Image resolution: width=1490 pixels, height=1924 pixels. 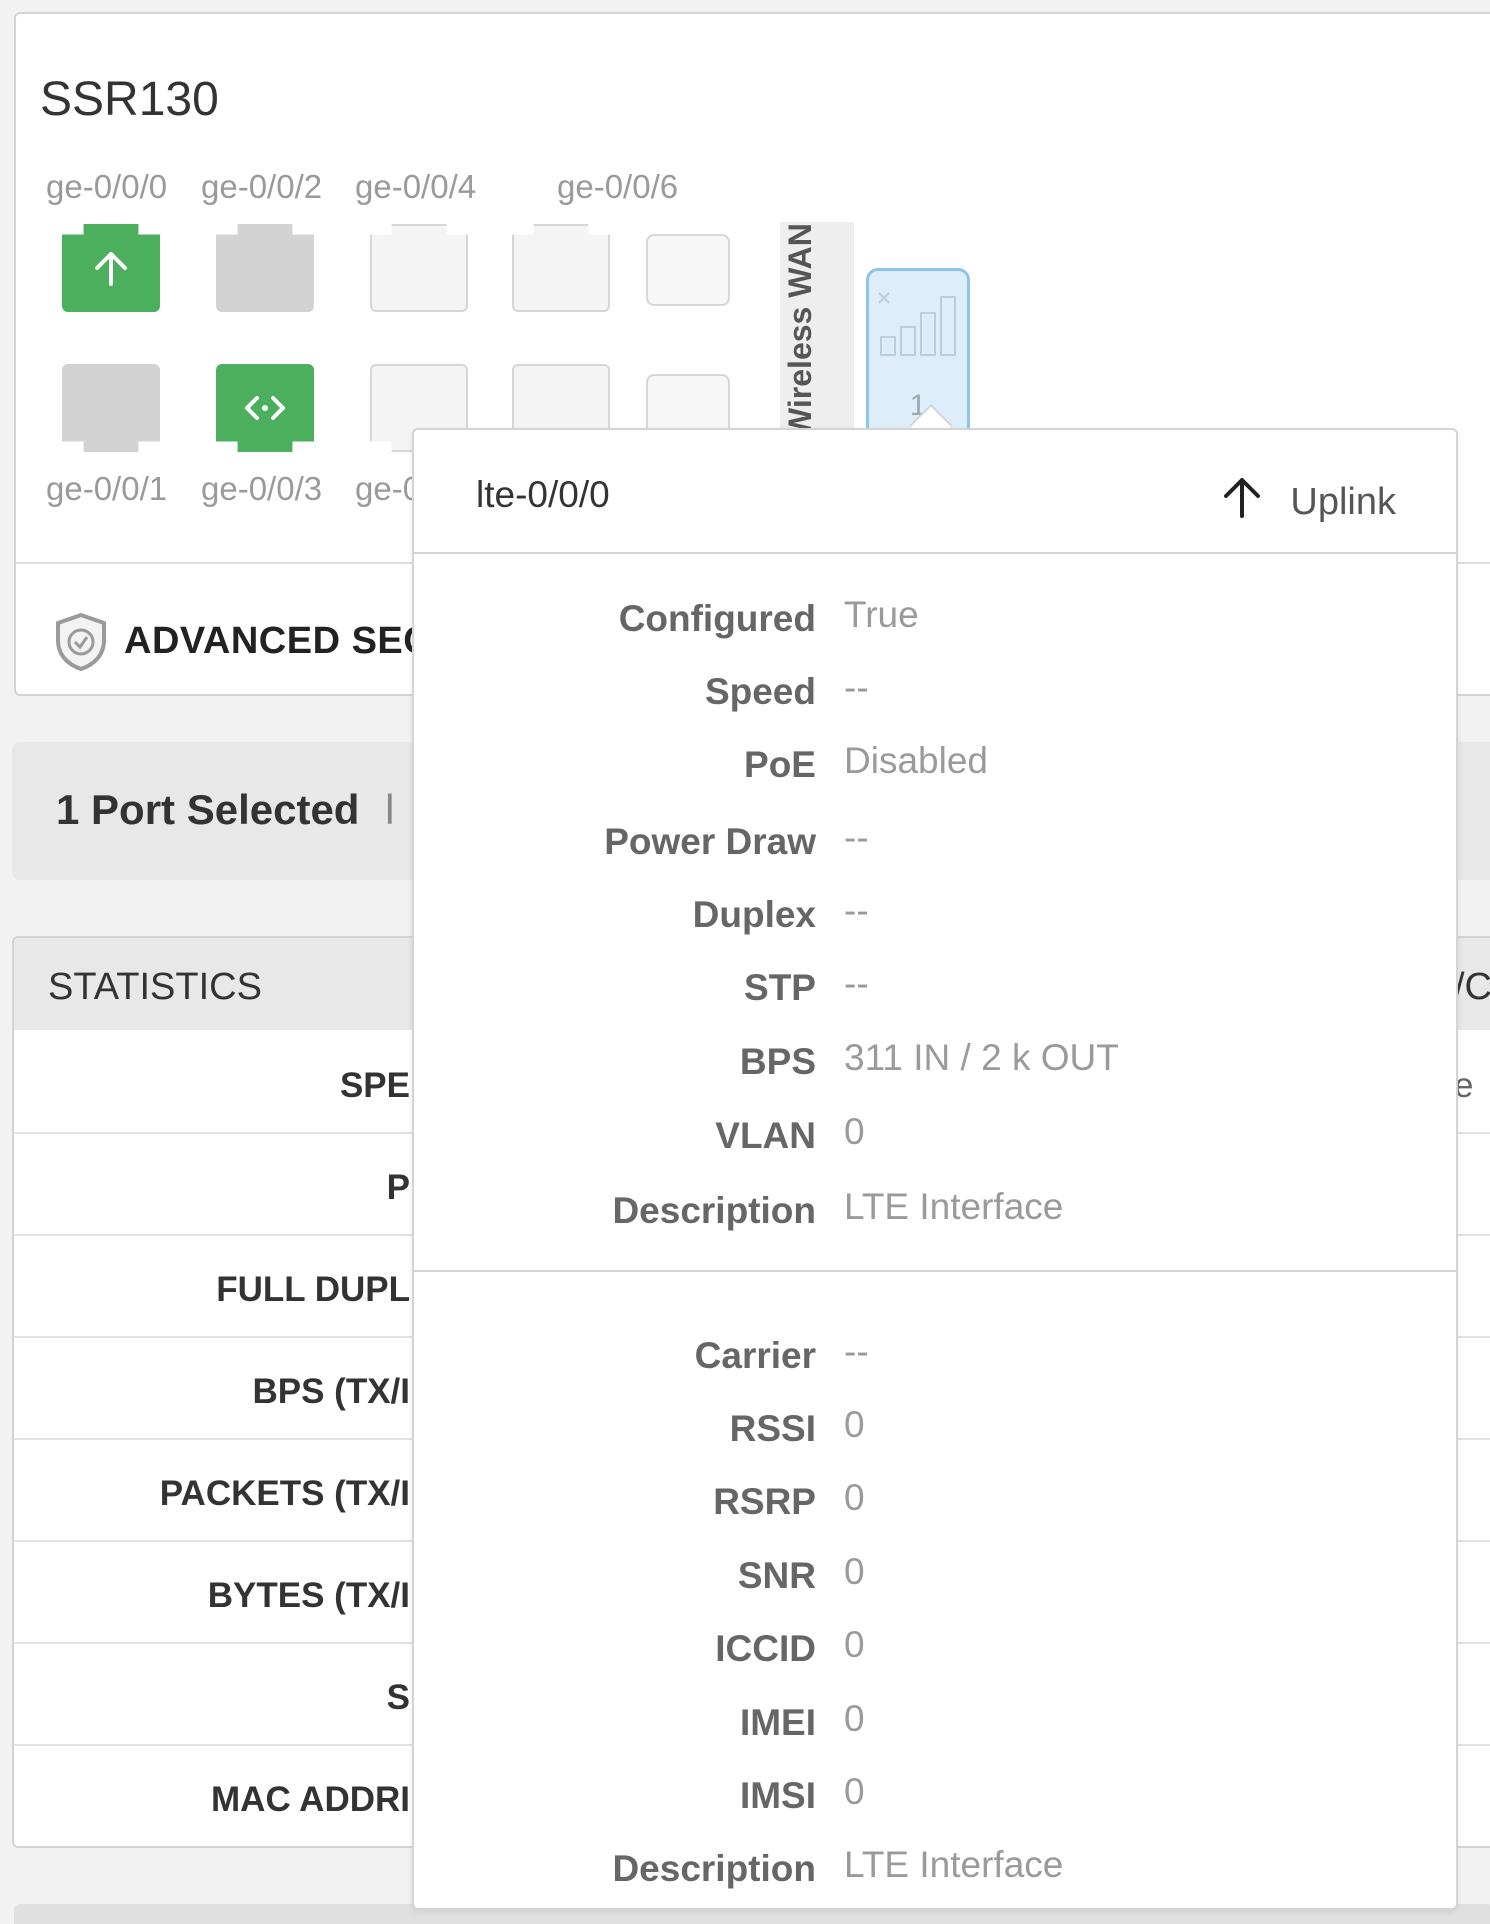 What do you see at coordinates (543, 494) in the screenshot?
I see `popover-title: lte-0/0/0` at bounding box center [543, 494].